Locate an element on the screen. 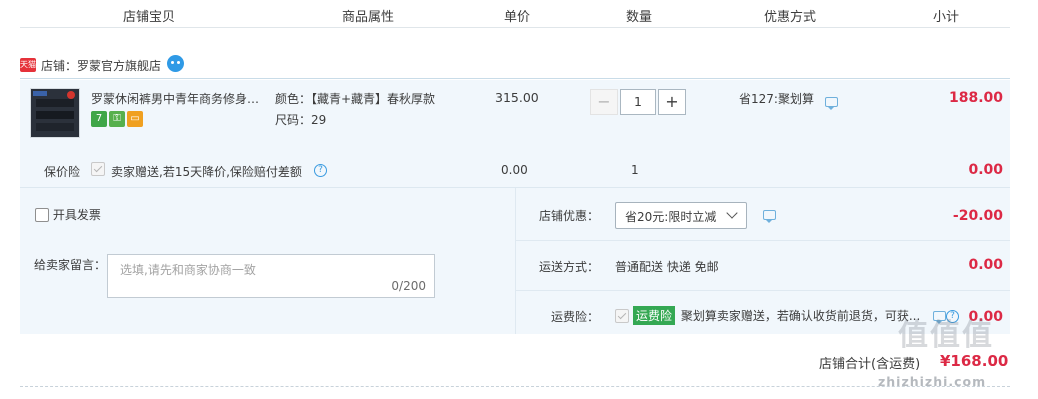 Image resolution: width=1038 pixels, height=399 pixels. store-total-amount: ¥168.00 is located at coordinates (974, 361).